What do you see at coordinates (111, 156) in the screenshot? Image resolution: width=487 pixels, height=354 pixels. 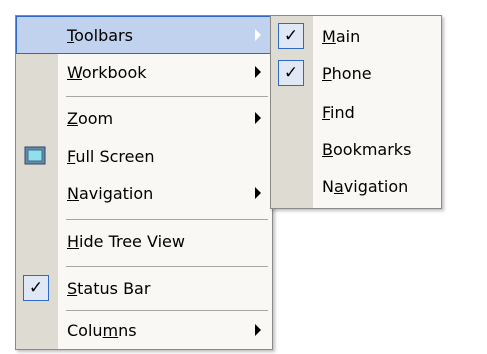 I see `menu-item-label: Full Screen` at bounding box center [111, 156].